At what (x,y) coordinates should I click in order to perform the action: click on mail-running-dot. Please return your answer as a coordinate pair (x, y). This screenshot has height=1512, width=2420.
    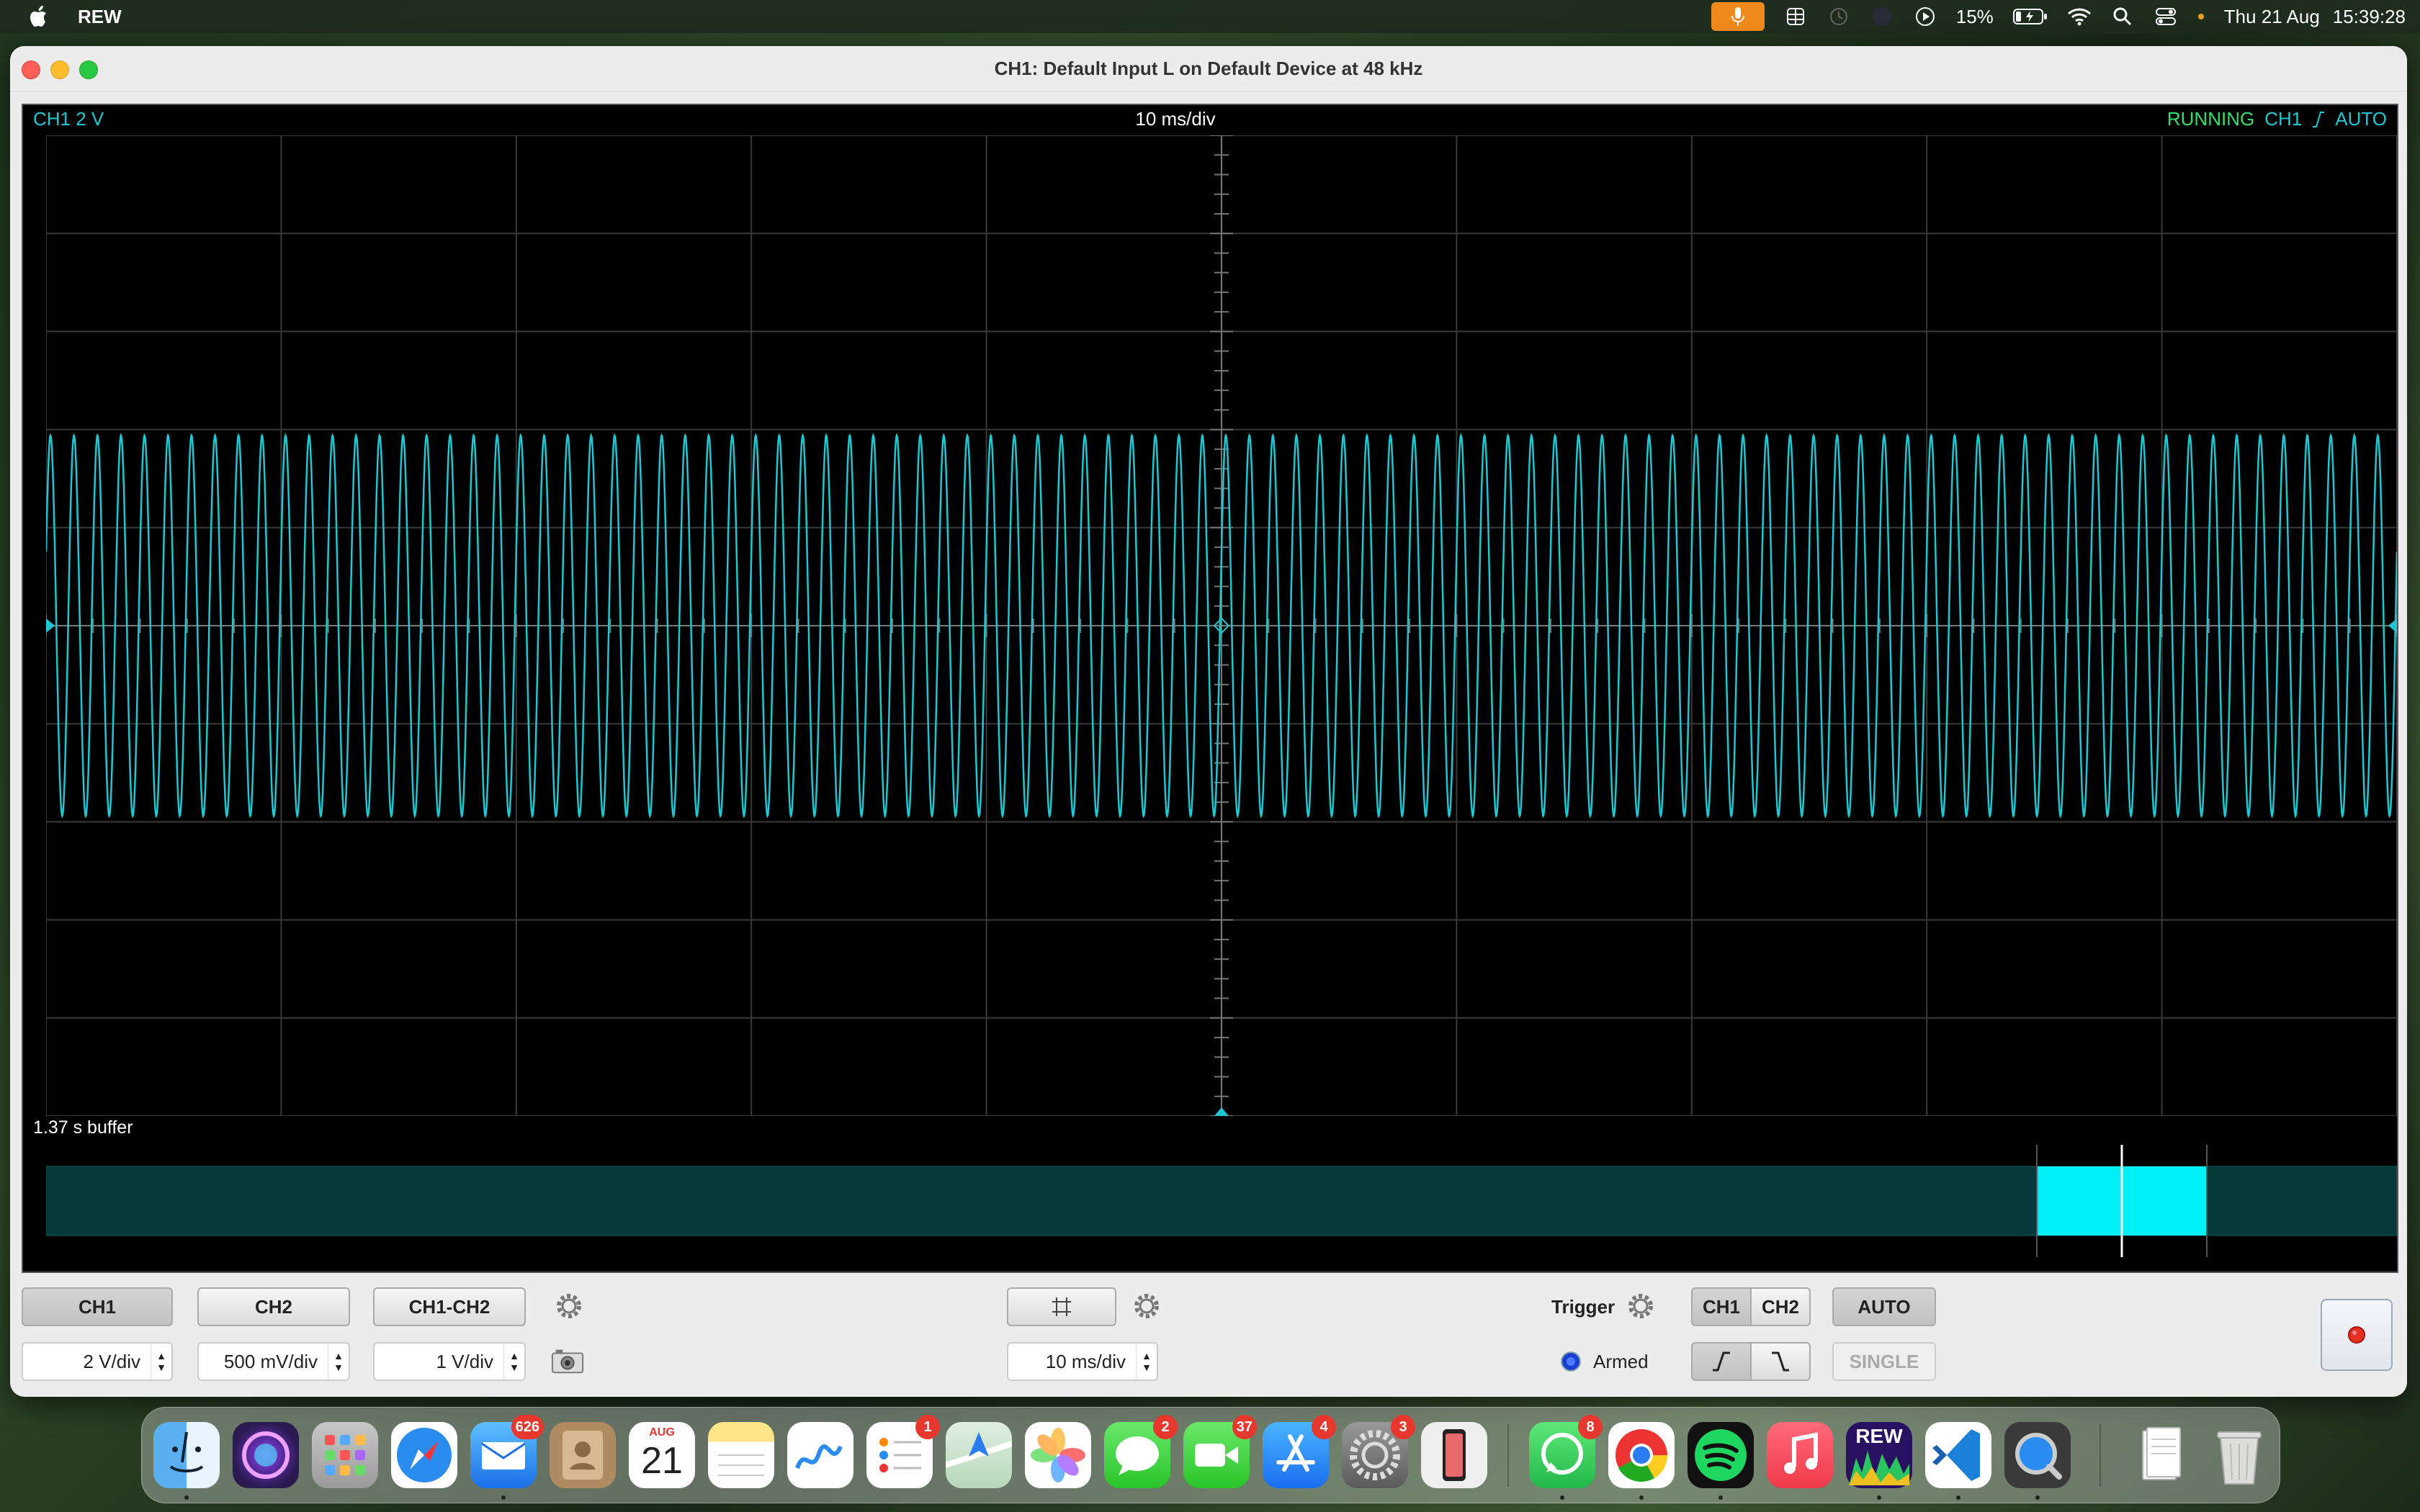
    Looking at the image, I should click on (504, 1497).